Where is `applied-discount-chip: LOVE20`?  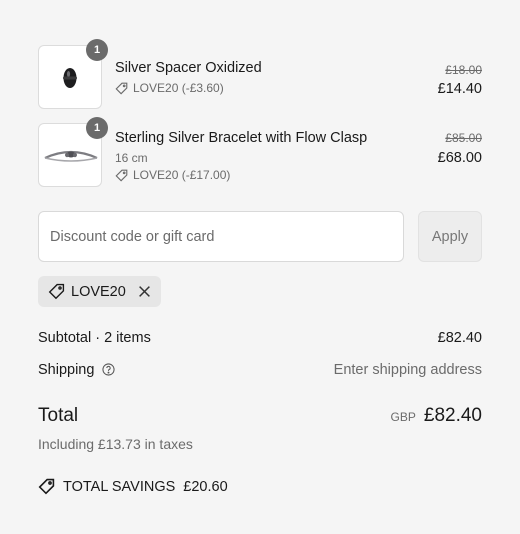
applied-discount-chip: LOVE20 is located at coordinates (99, 291).